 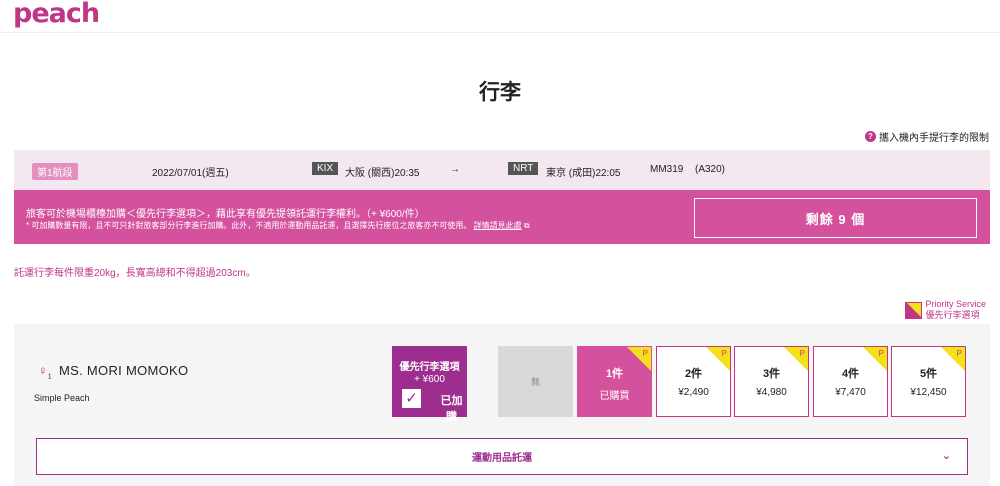 I want to click on route-arrow: →, so click(x=455, y=169).